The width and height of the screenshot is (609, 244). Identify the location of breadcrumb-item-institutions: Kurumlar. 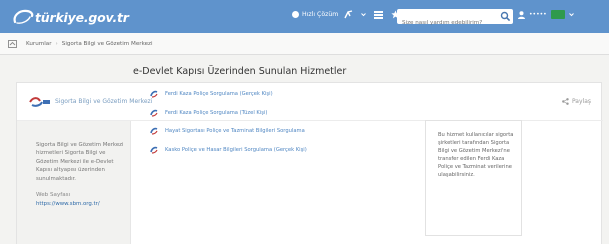
(39, 44).